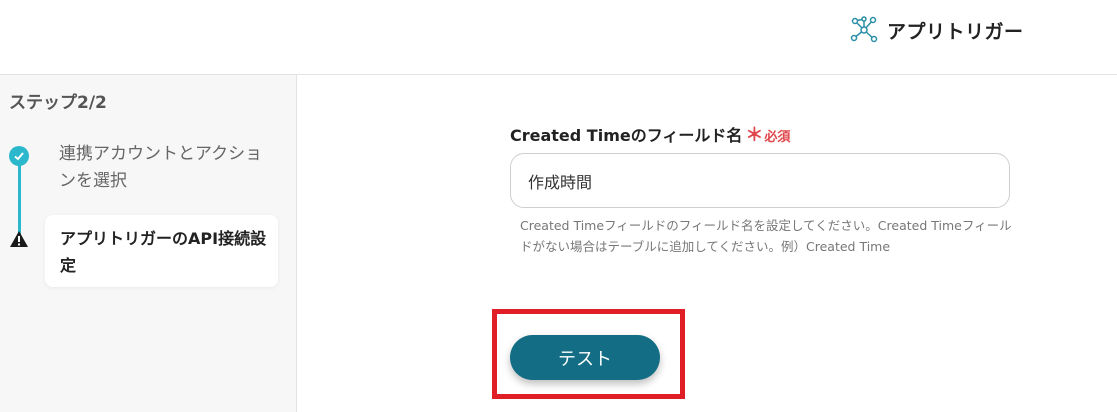 This screenshot has width=1117, height=412. Describe the element at coordinates (760, 180) in the screenshot. I see `created-time-field-input` at that location.